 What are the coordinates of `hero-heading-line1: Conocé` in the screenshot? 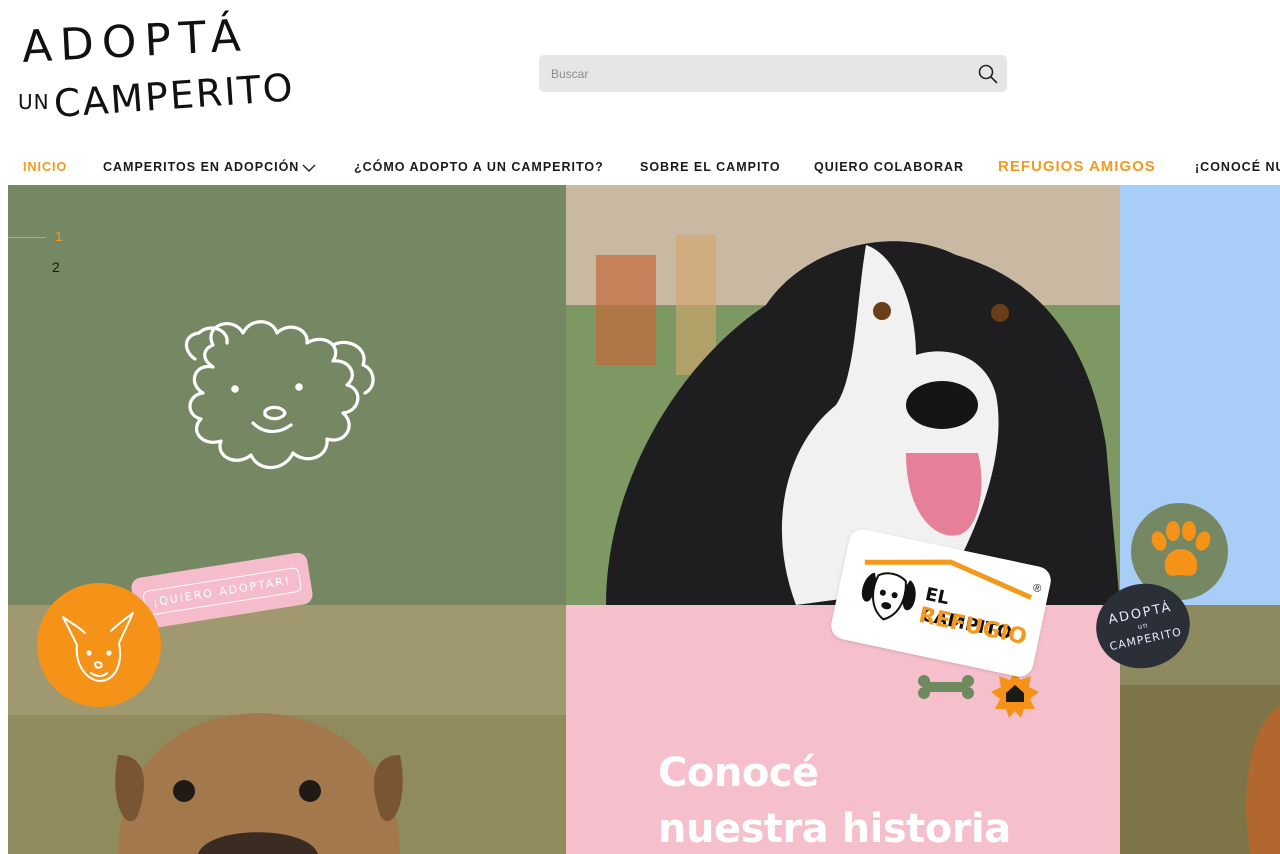 It's located at (738, 773).